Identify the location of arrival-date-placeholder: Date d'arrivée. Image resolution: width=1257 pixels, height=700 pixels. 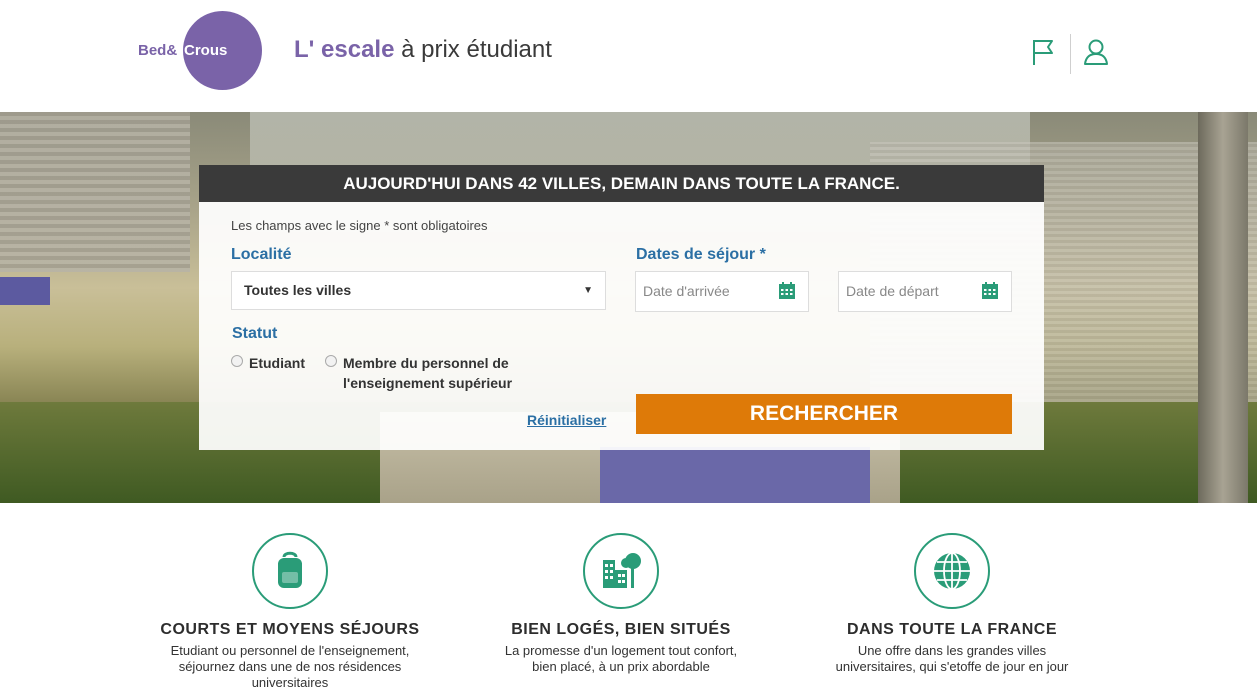
(686, 291).